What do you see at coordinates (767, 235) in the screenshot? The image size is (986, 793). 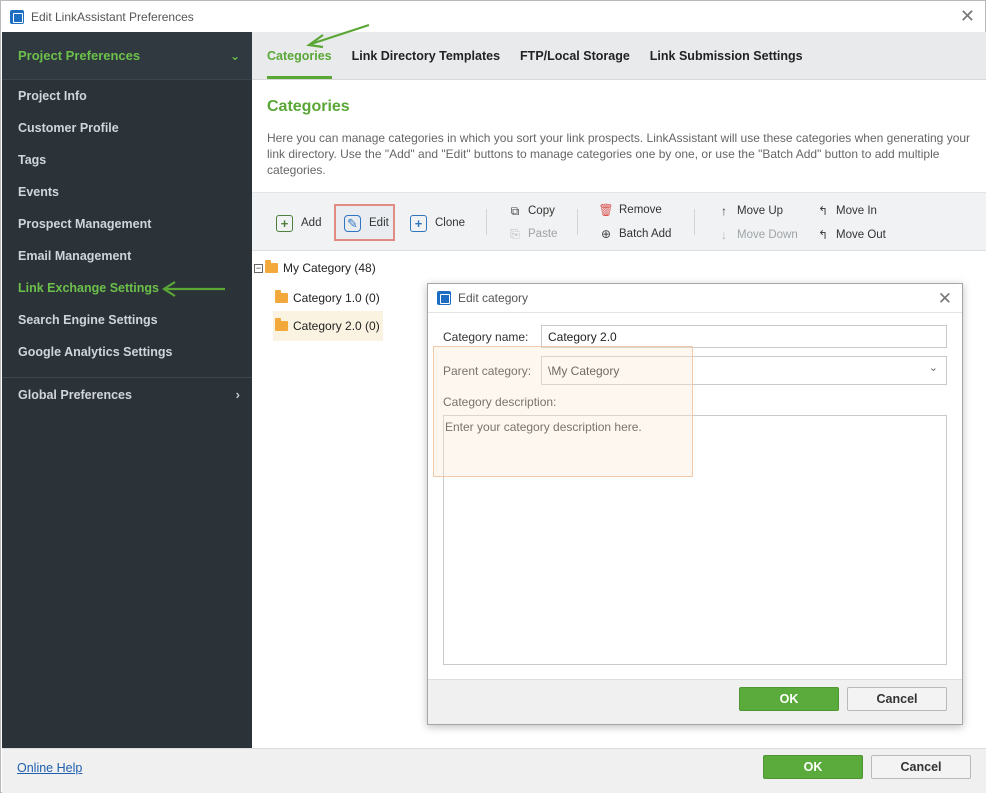 I see `move-down-label: Move Down` at bounding box center [767, 235].